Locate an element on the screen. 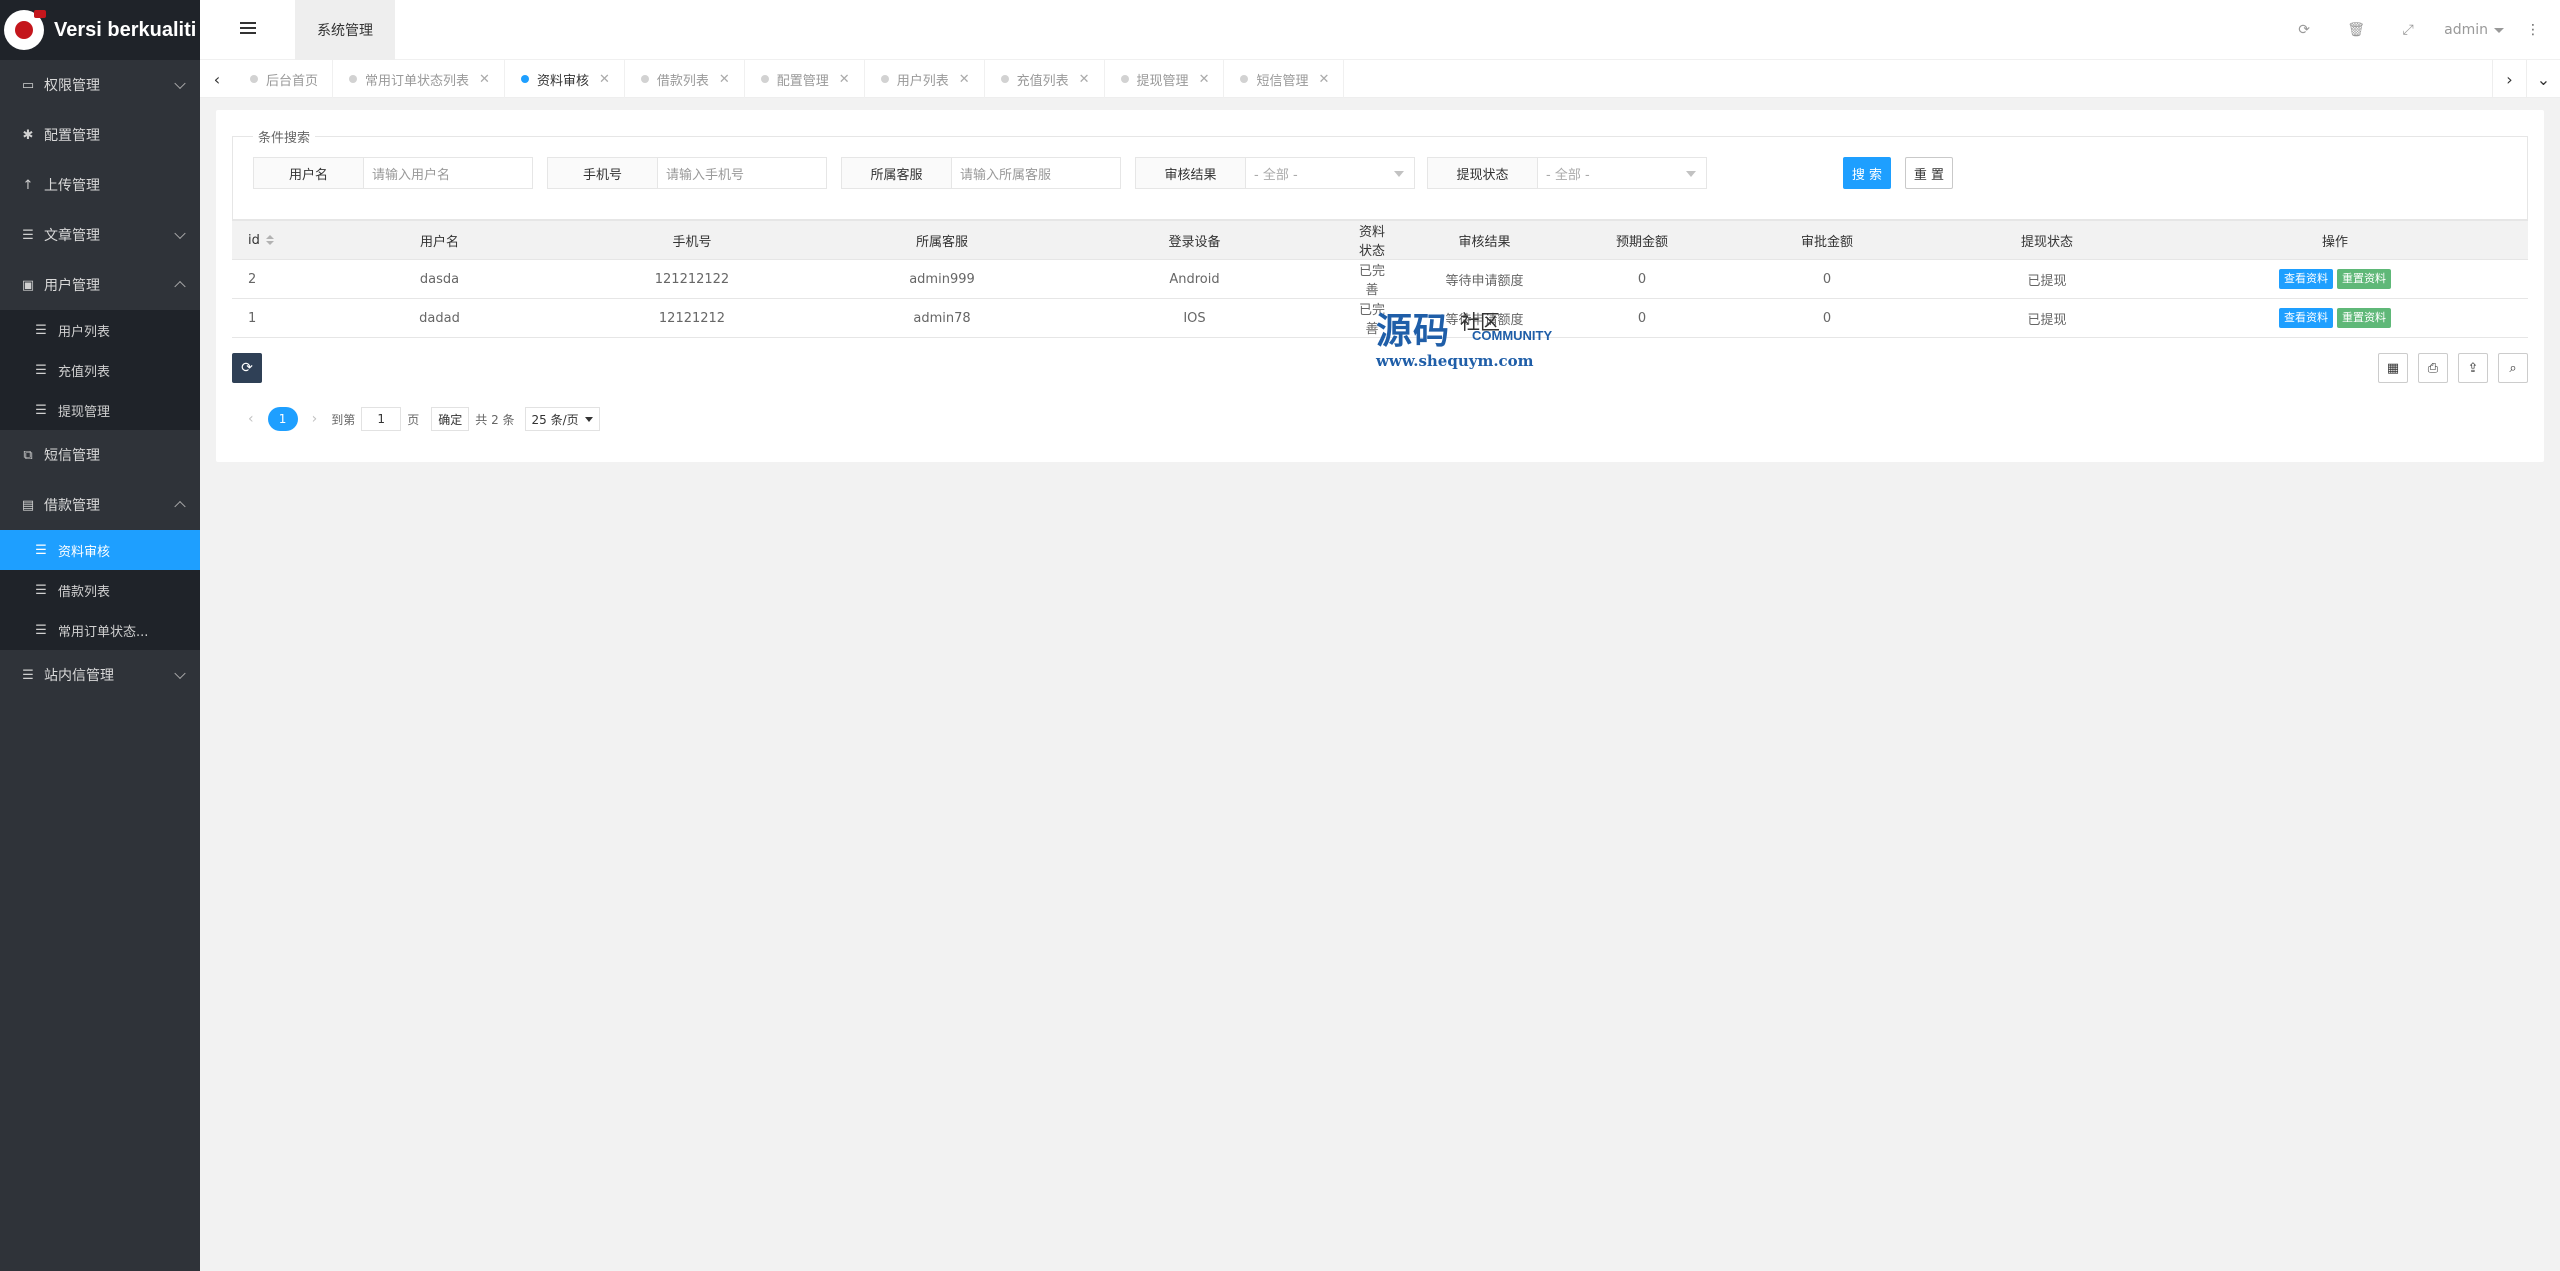 The height and width of the screenshot is (1271, 2560). withdraw-filter: 提现状态 - 全部 - is located at coordinates (1567, 173).